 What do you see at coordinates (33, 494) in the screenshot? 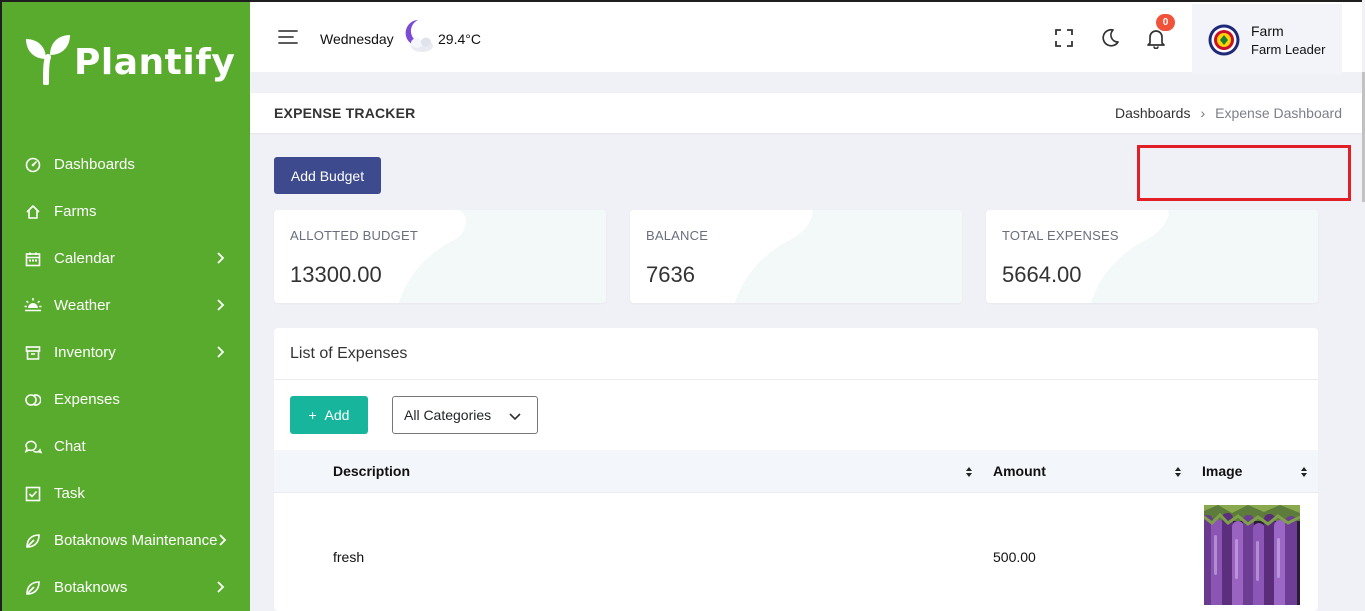
I see `checkbox-icon` at bounding box center [33, 494].